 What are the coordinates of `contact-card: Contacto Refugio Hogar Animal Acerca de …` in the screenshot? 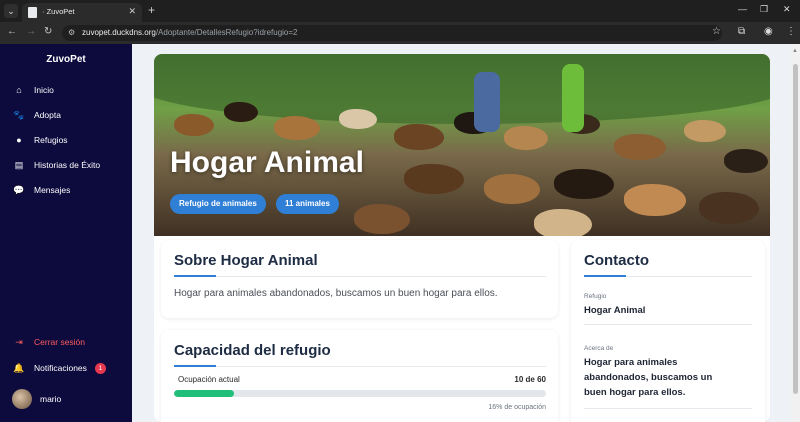 It's located at (668, 331).